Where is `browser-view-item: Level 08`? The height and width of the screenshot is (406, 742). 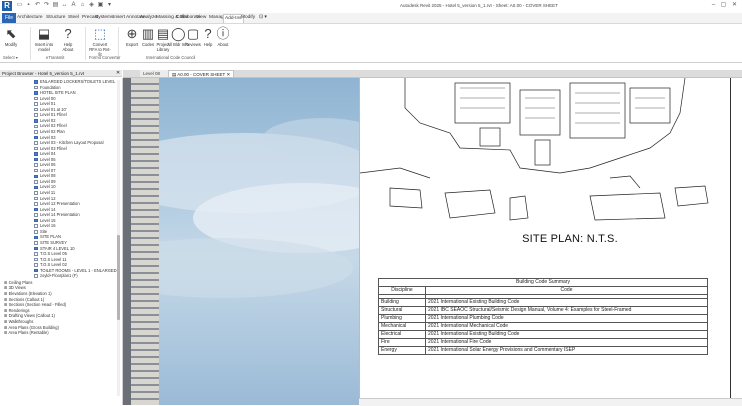 browser-view-item: Level 08 is located at coordinates (44, 175).